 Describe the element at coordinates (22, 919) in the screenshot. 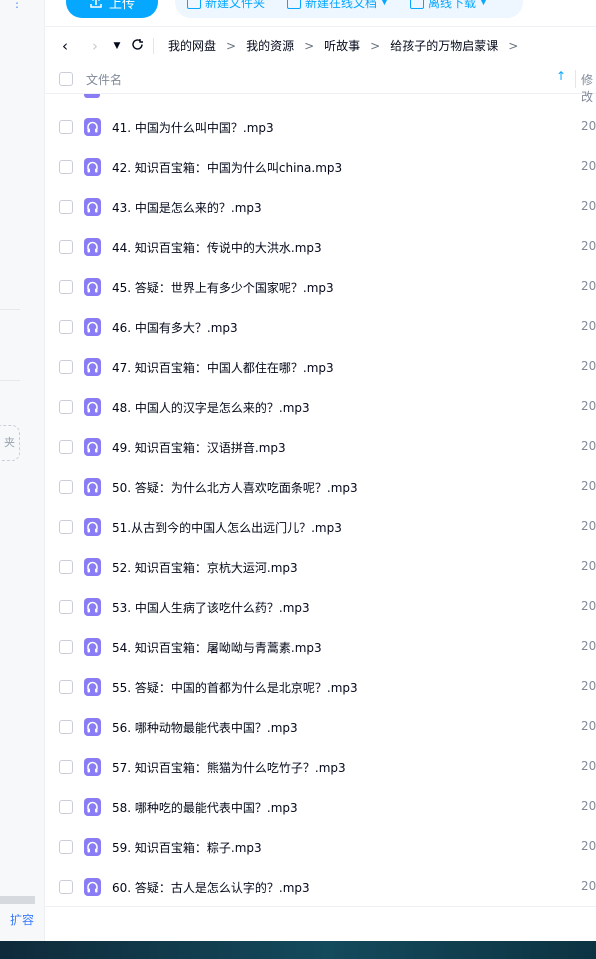

I see `expand-storage-link: 扩容` at that location.